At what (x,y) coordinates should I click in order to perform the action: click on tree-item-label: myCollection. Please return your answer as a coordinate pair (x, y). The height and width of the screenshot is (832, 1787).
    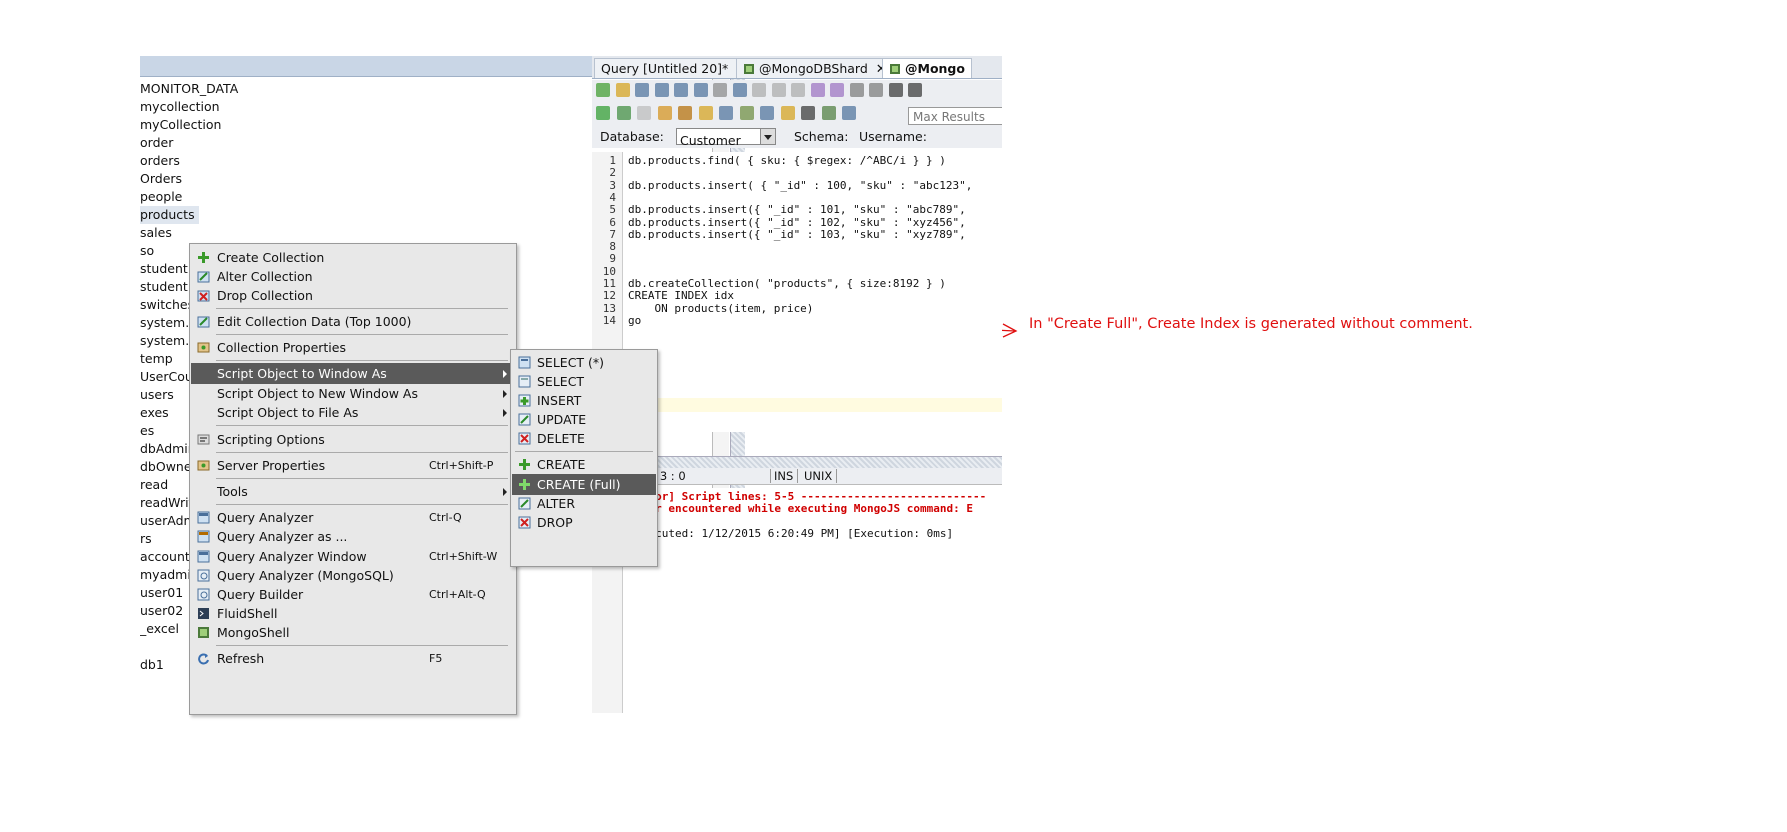
    Looking at the image, I should click on (181, 124).